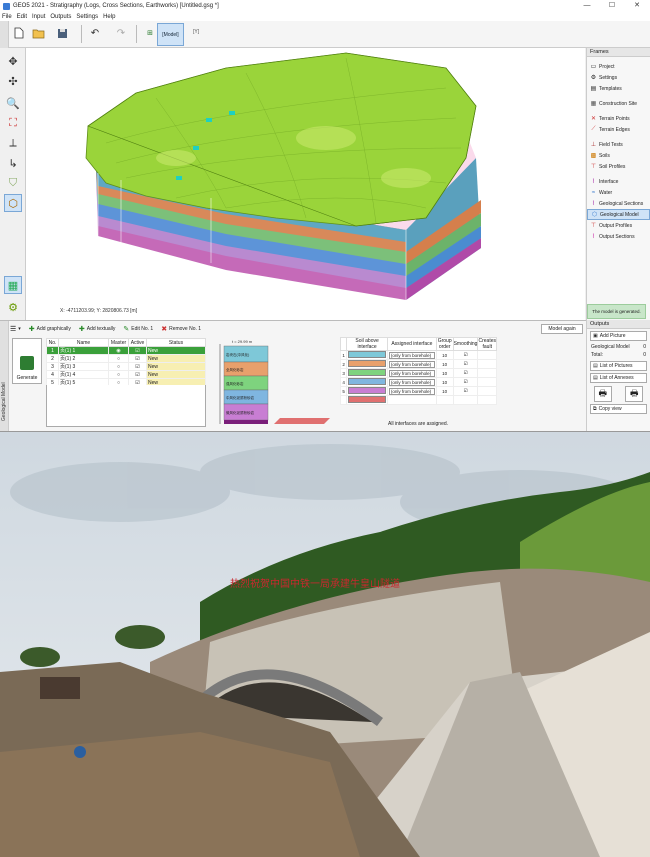  I want to click on generate-button: Generate, so click(27, 361).